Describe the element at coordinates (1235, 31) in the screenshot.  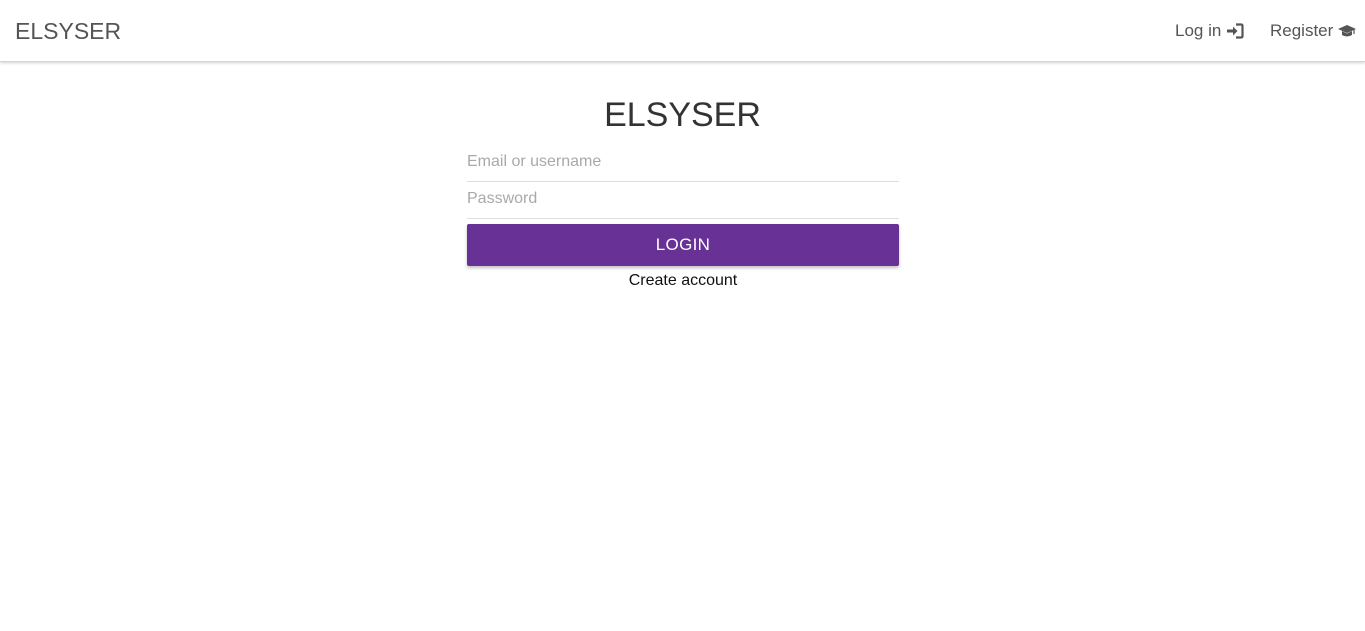
I see `sign-in-icon` at that location.